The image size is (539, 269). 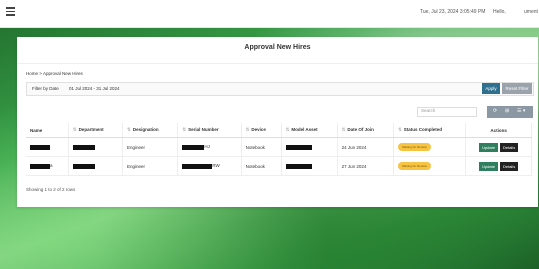 What do you see at coordinates (96, 130) in the screenshot?
I see `col-department: ⇅ Department` at bounding box center [96, 130].